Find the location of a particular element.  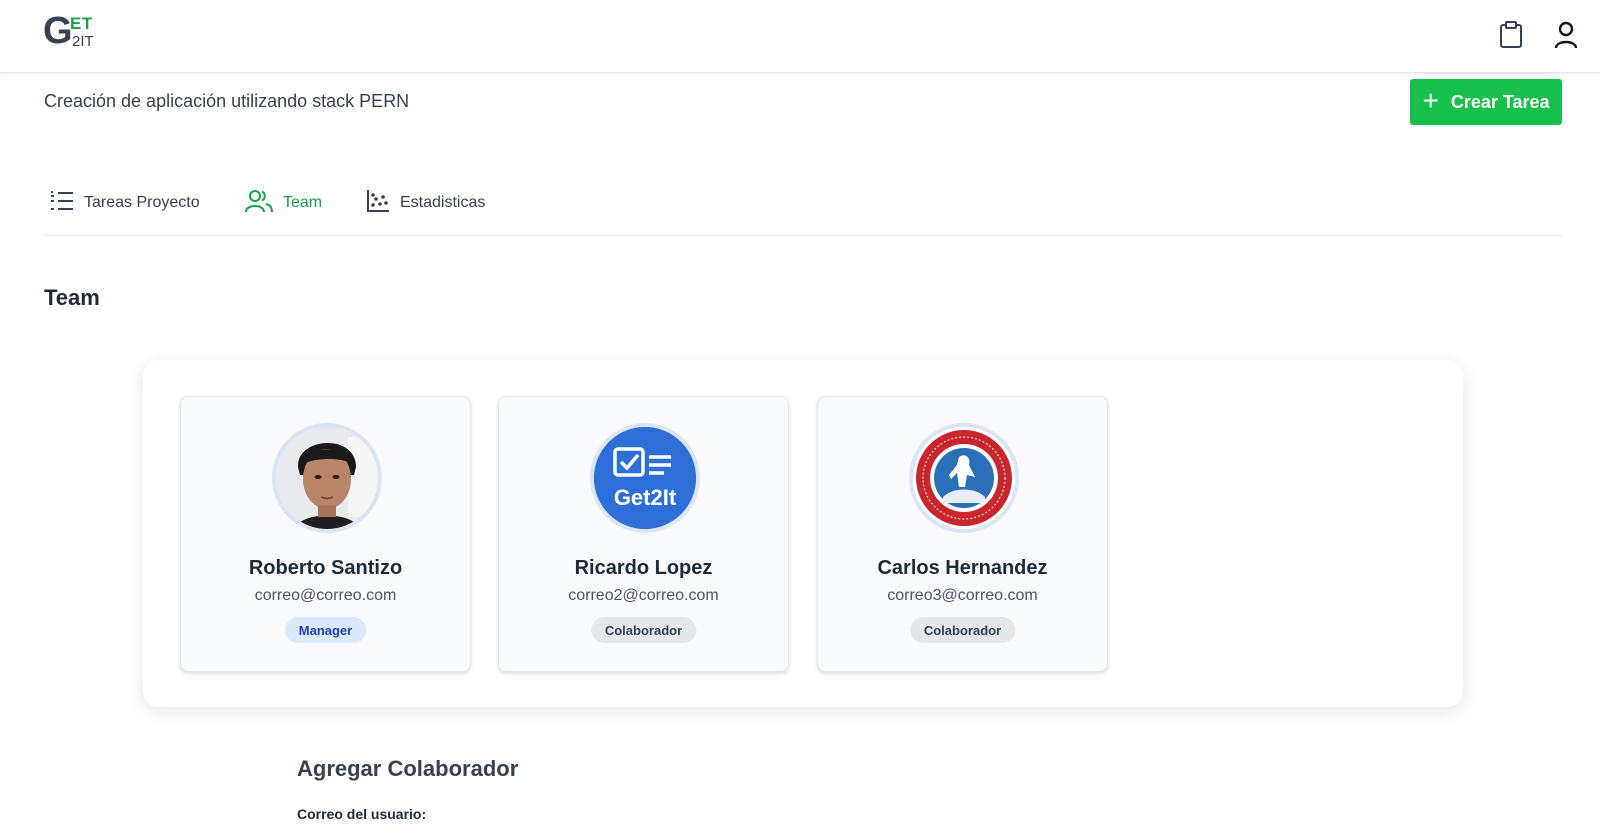

tab-estadisticas: Estadisticas is located at coordinates (425, 203).